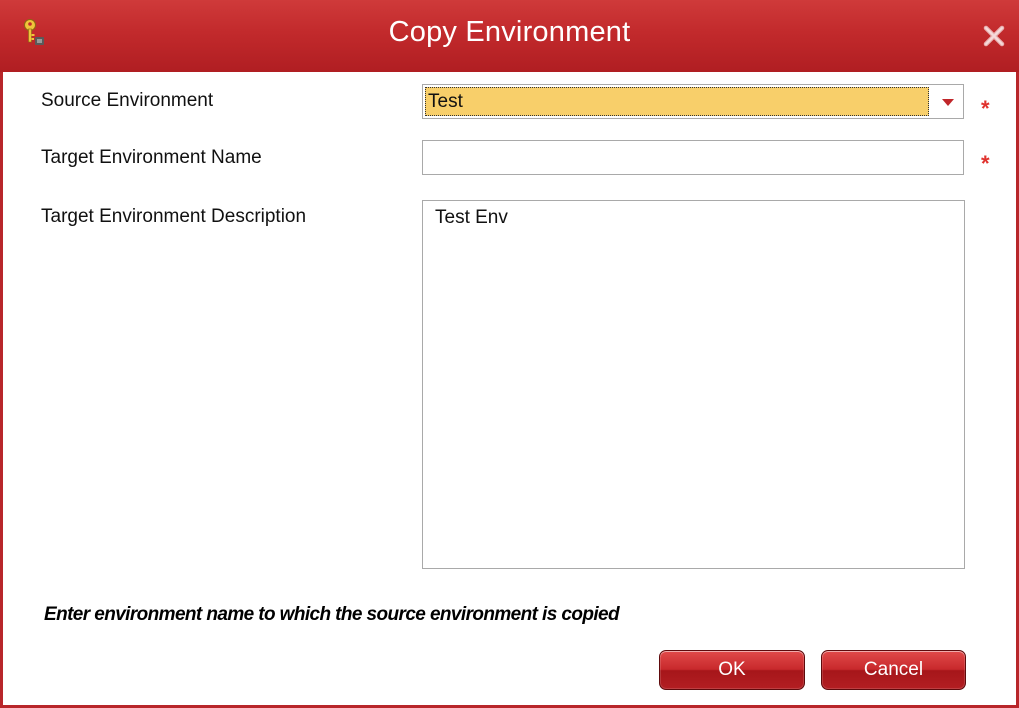 Image resolution: width=1019 pixels, height=708 pixels. I want to click on target-name-label: Target Environment Name, so click(151, 157).